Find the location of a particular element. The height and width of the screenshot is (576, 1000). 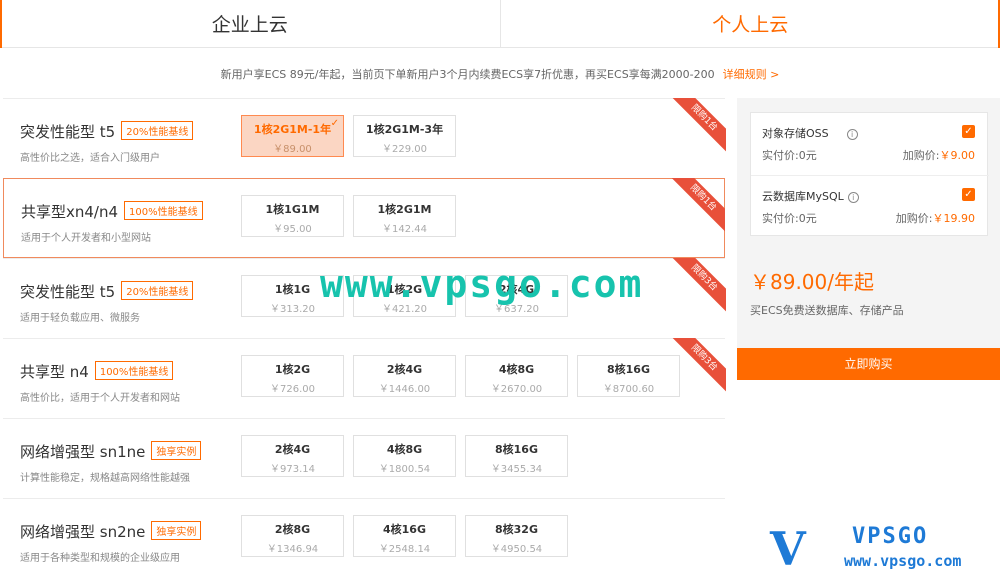

plan-option: 4核8G ￥2670.00 is located at coordinates (516, 376).